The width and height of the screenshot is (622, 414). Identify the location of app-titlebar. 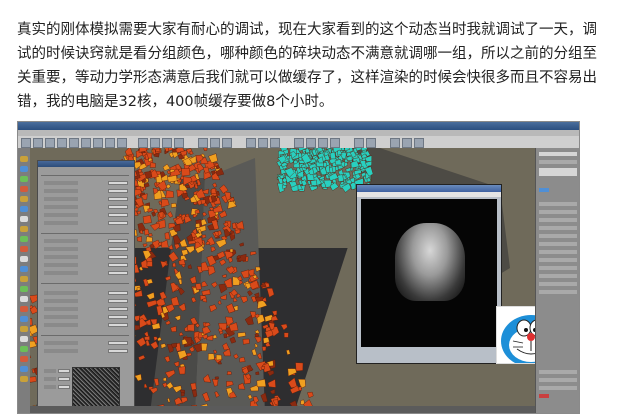
(298, 126).